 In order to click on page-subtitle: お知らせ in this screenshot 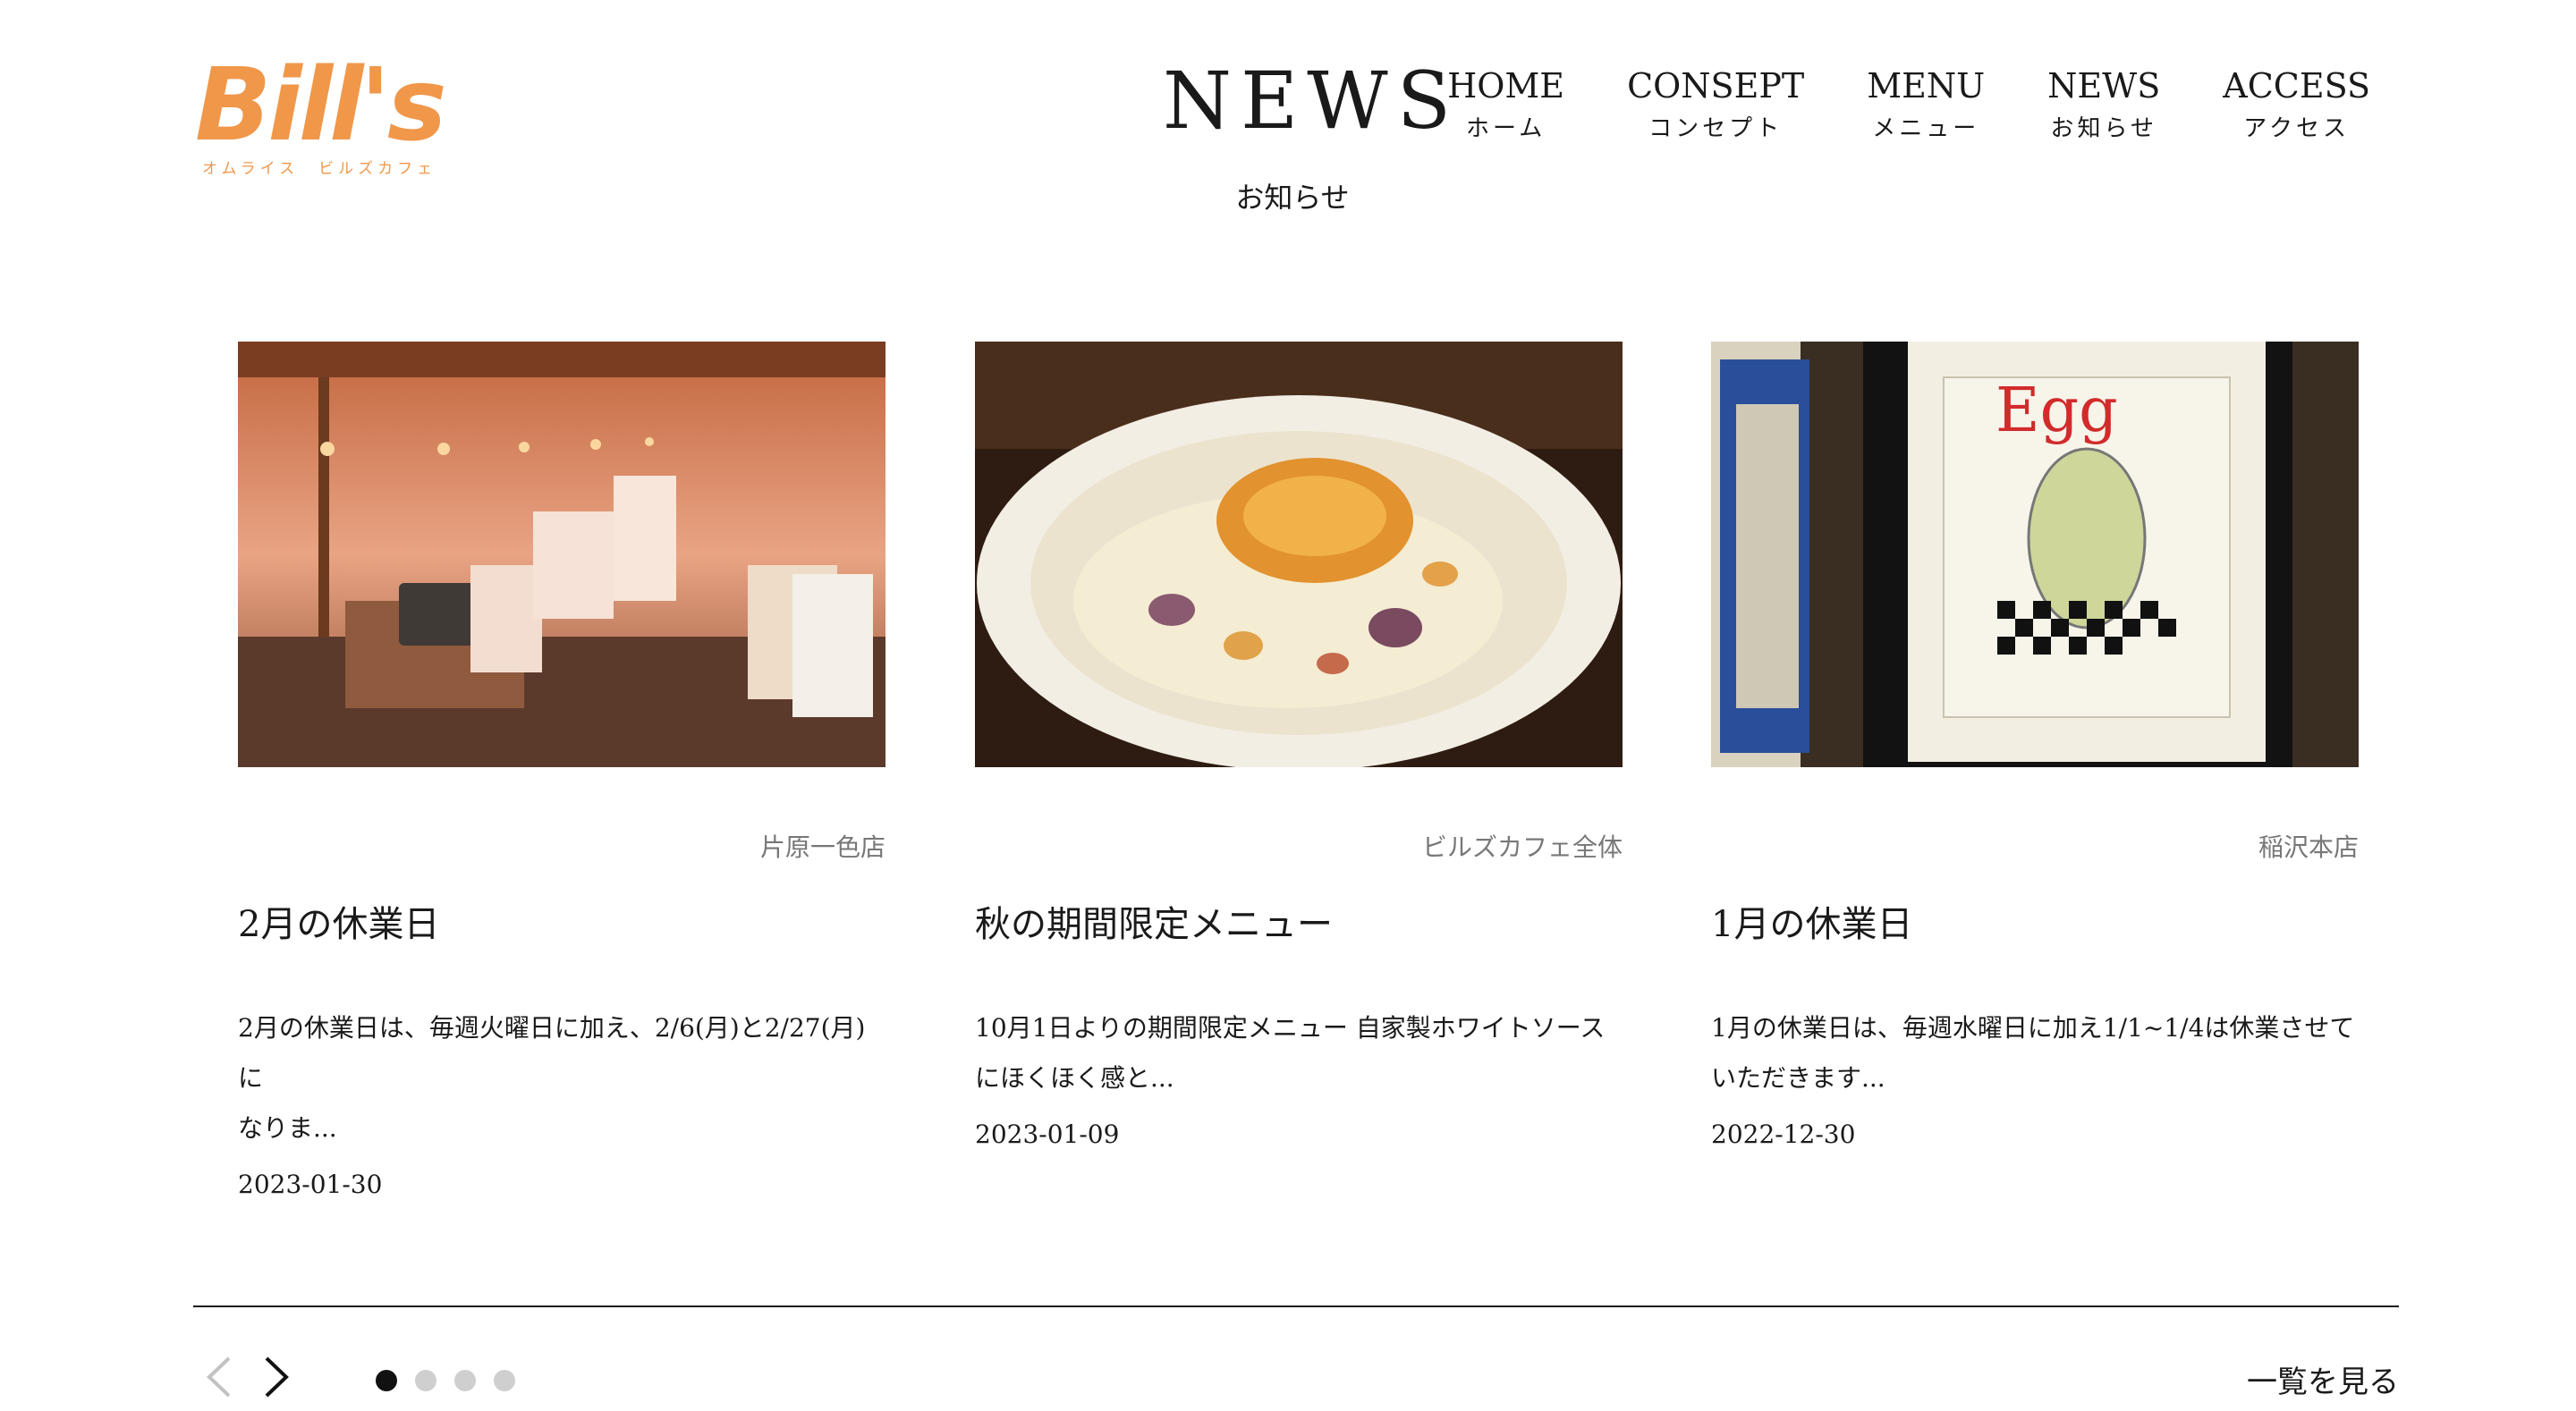, I will do `click(1292, 198)`.